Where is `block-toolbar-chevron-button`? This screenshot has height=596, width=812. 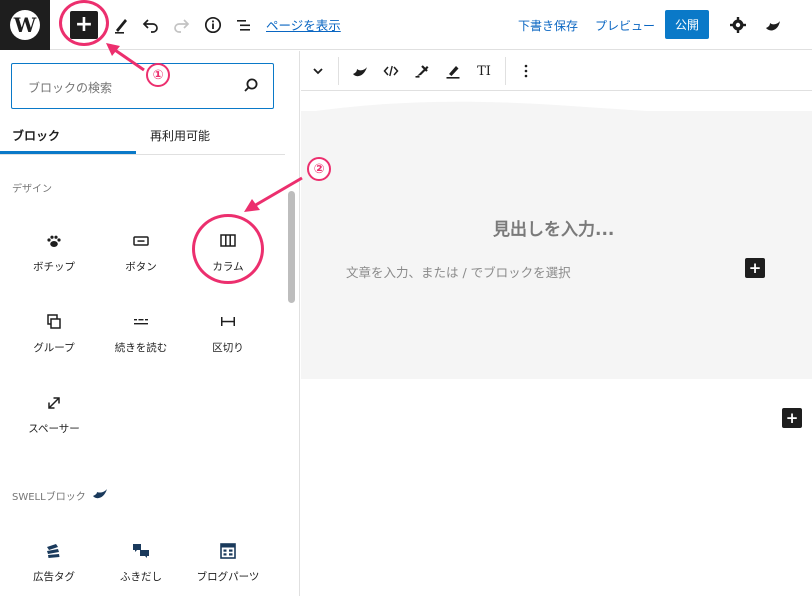
block-toolbar-chevron-button is located at coordinates (318, 71).